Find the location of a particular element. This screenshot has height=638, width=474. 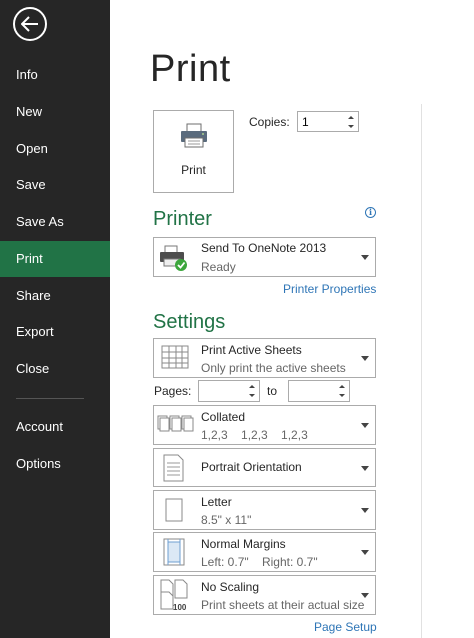

print-what-title: Print Active Sheets is located at coordinates (251, 350).